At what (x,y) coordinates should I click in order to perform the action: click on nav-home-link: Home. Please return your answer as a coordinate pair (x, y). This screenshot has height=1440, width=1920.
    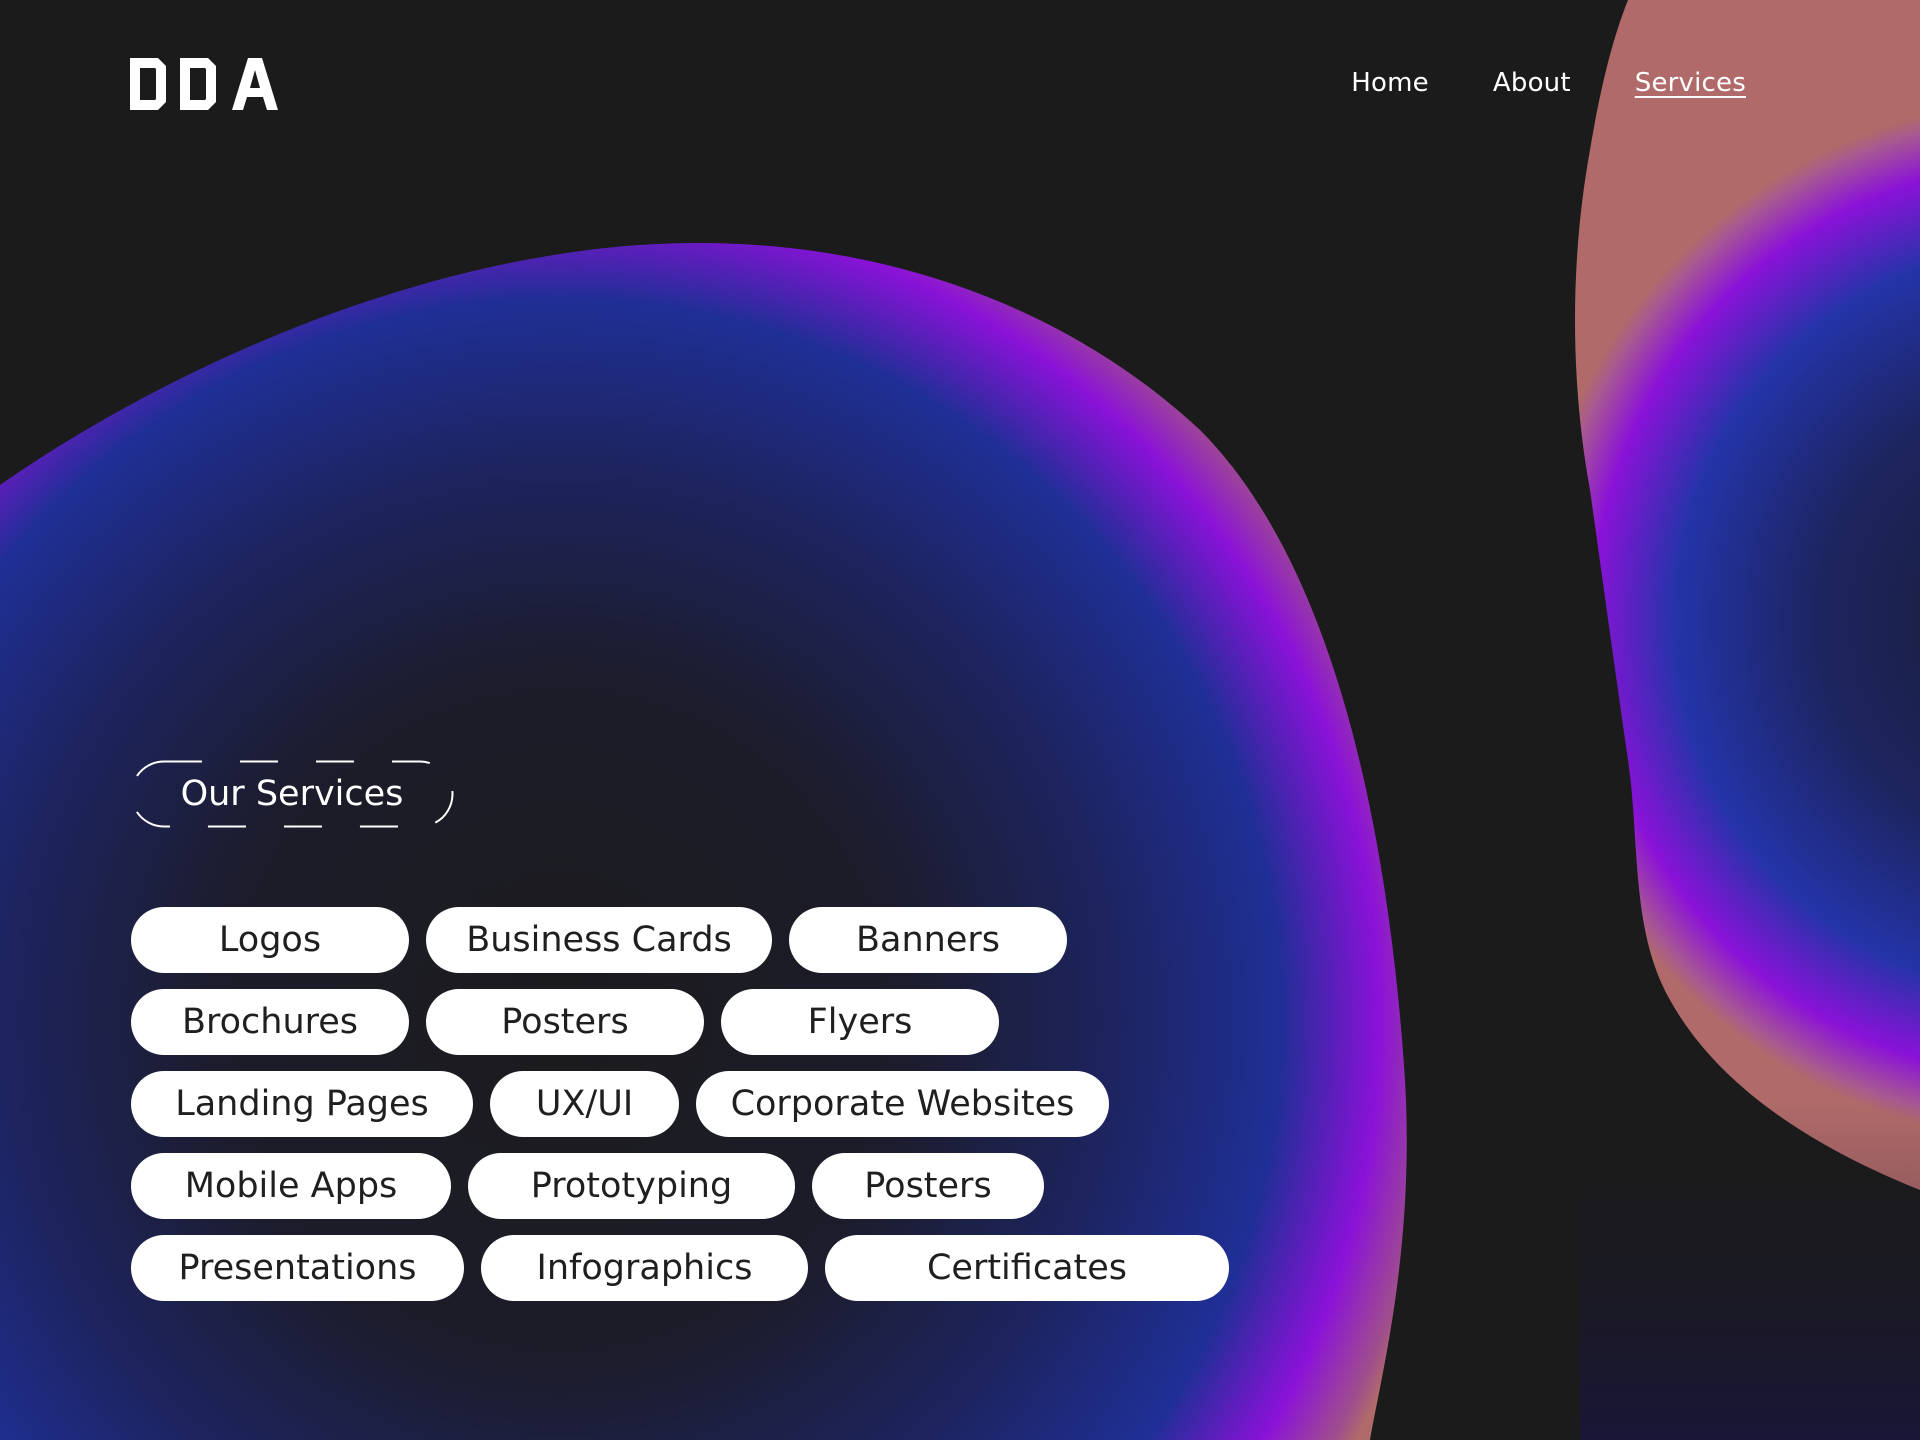
    Looking at the image, I should click on (1390, 83).